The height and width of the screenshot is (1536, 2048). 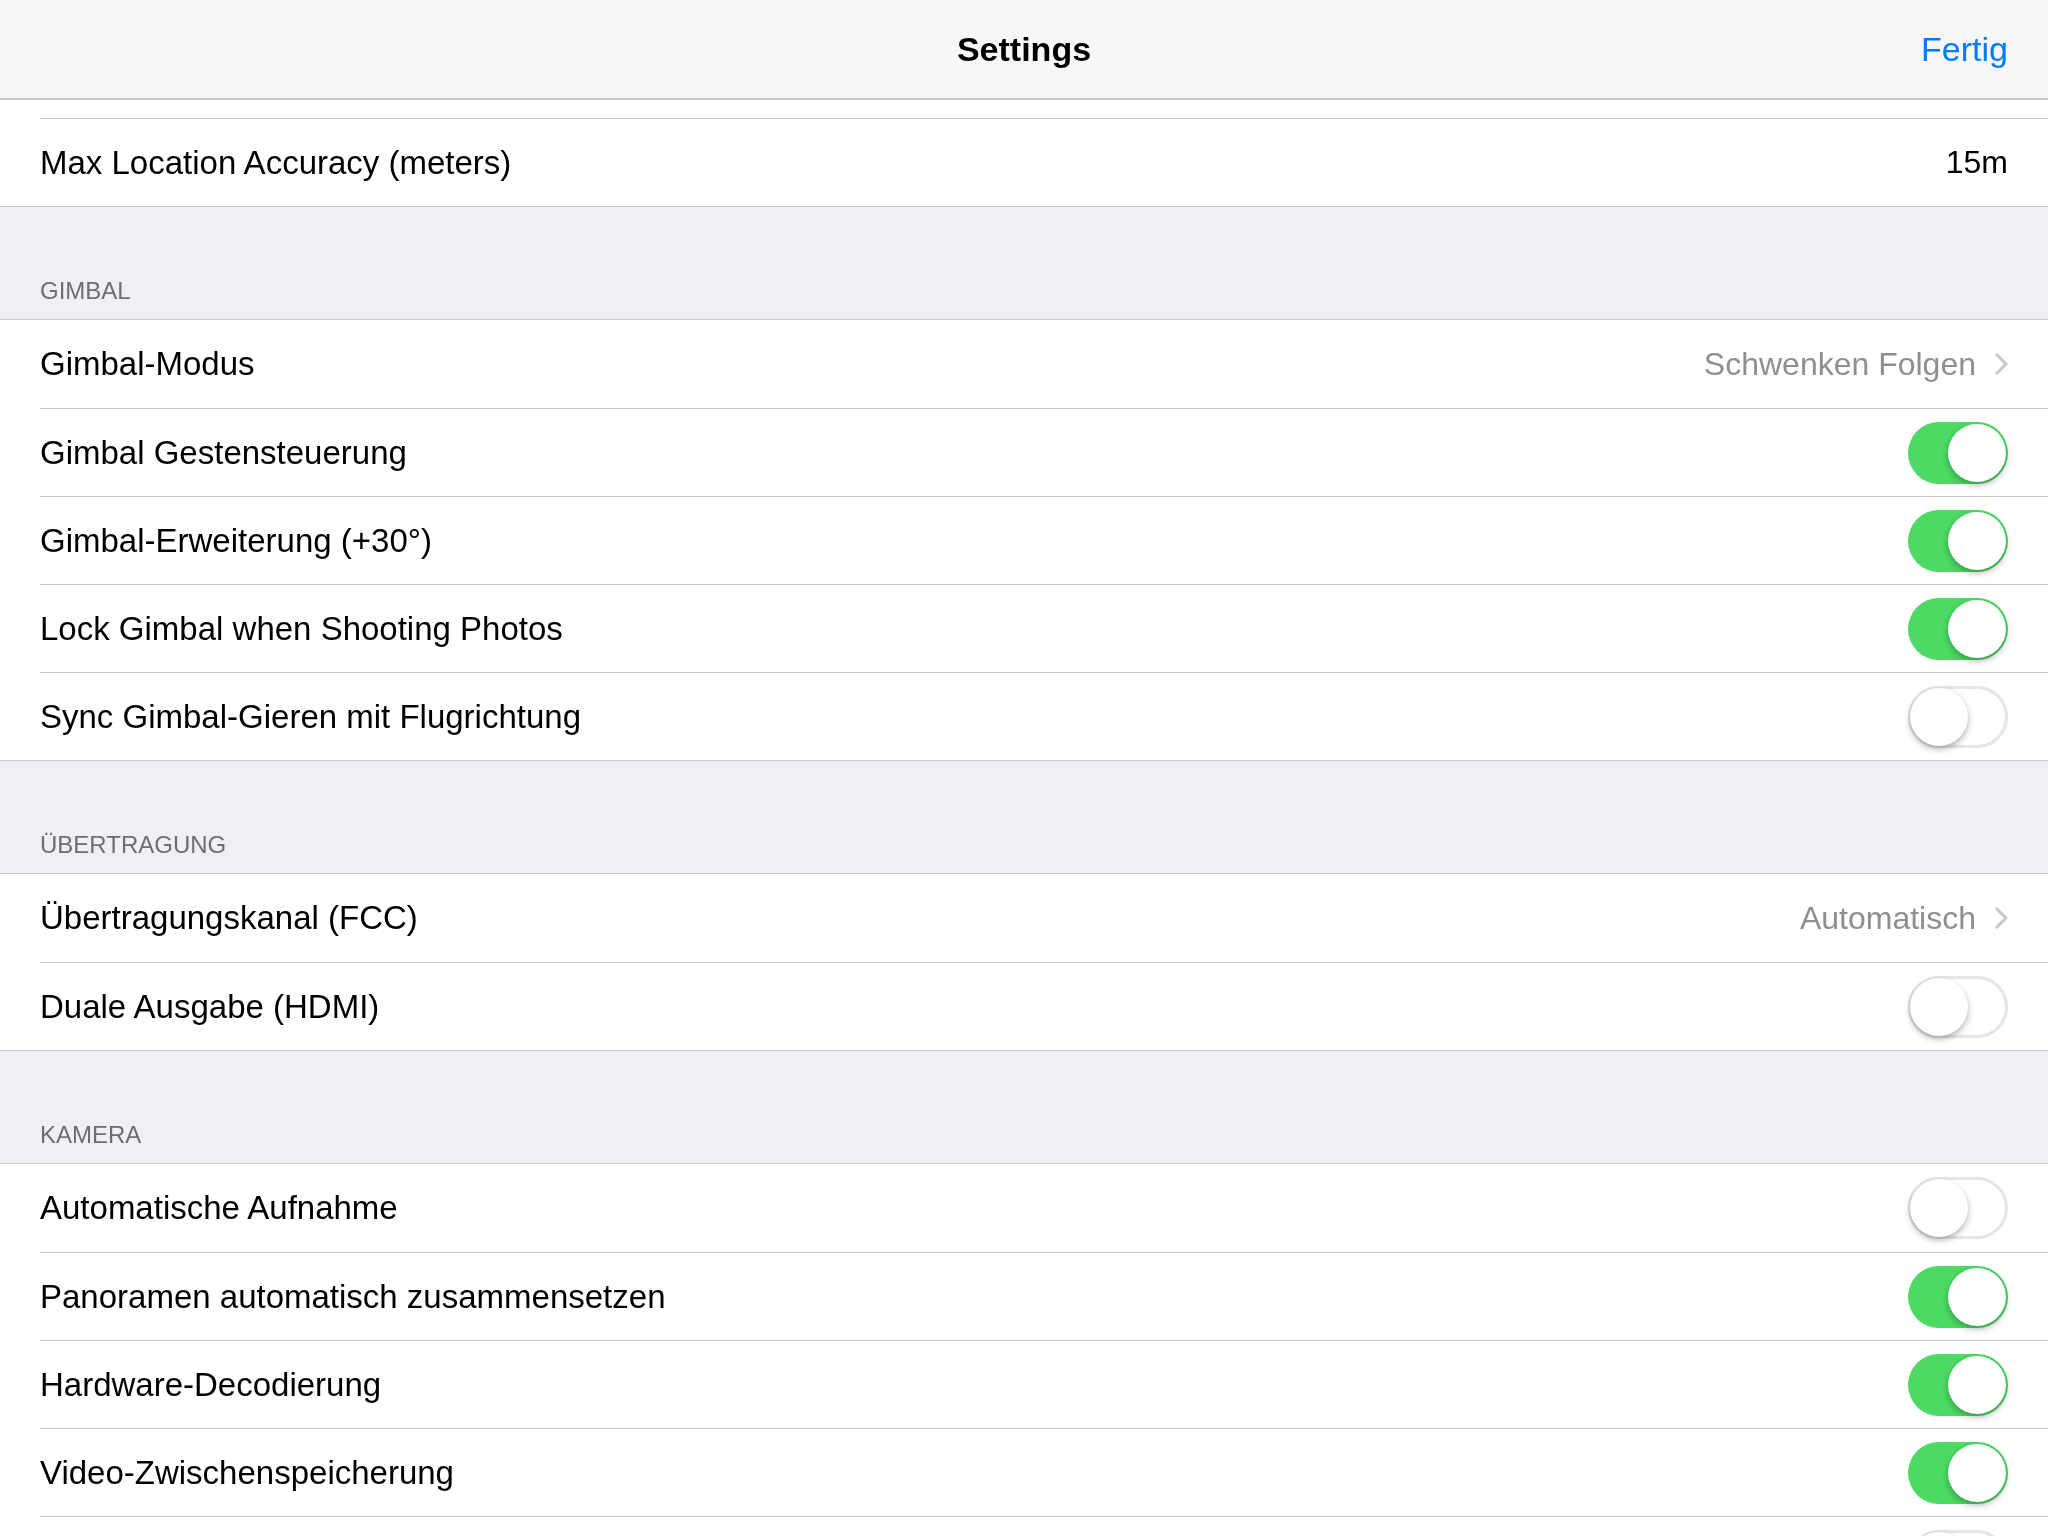 I want to click on row-label: Hardware-Decodierung, so click(x=211, y=1384).